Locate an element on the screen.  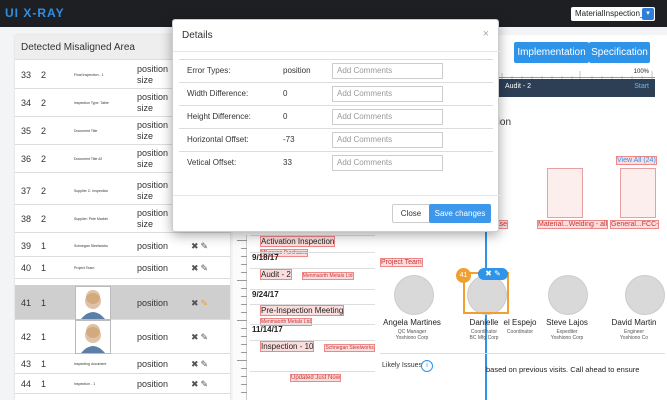
detail-label: Width Difference: is located at coordinates (218, 93).